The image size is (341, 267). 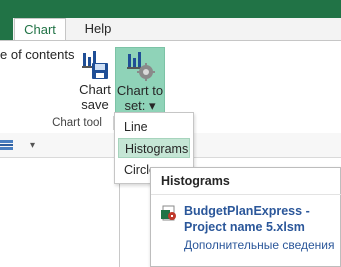 What do you see at coordinates (95, 89) in the screenshot?
I see `chart-save-label-1: Chart` at bounding box center [95, 89].